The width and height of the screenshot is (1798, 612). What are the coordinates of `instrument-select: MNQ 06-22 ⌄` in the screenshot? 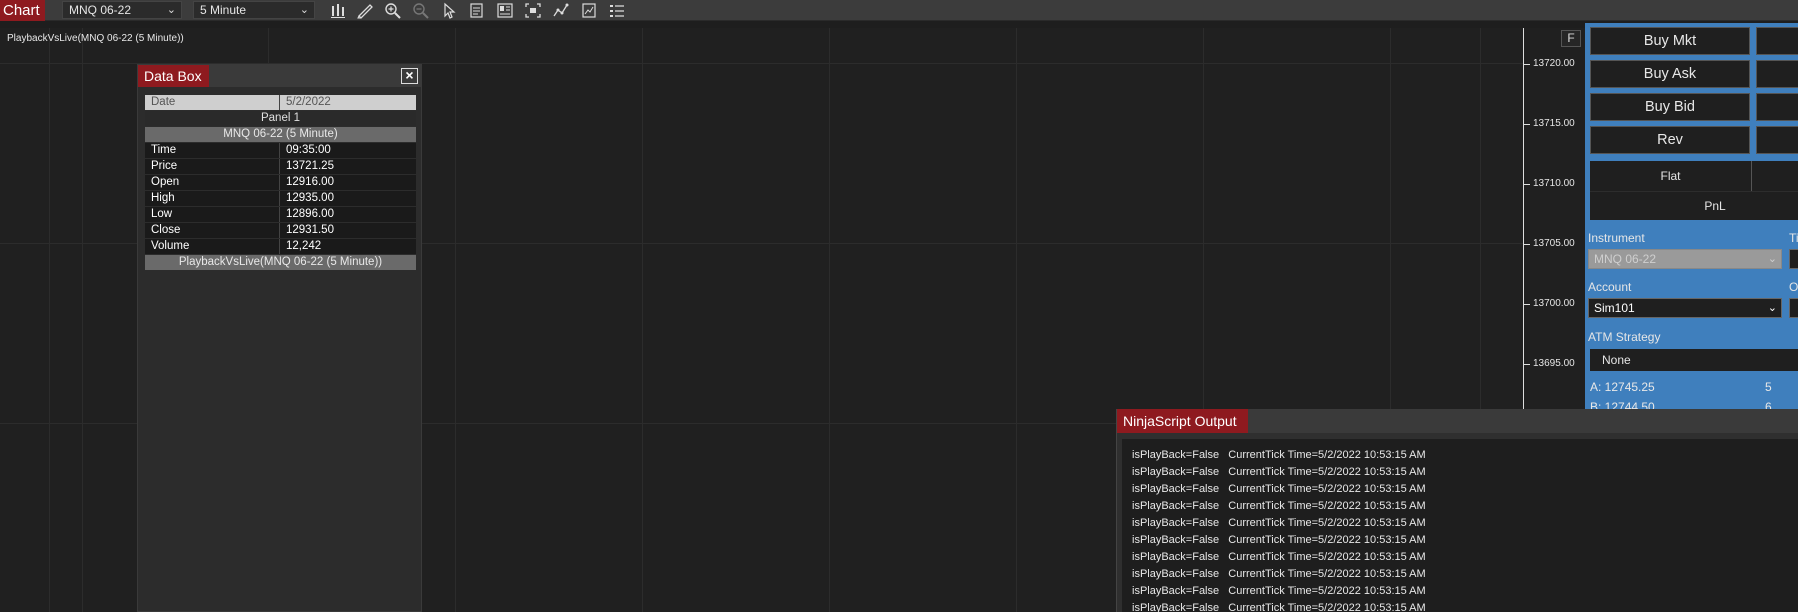 It's located at (1685, 259).